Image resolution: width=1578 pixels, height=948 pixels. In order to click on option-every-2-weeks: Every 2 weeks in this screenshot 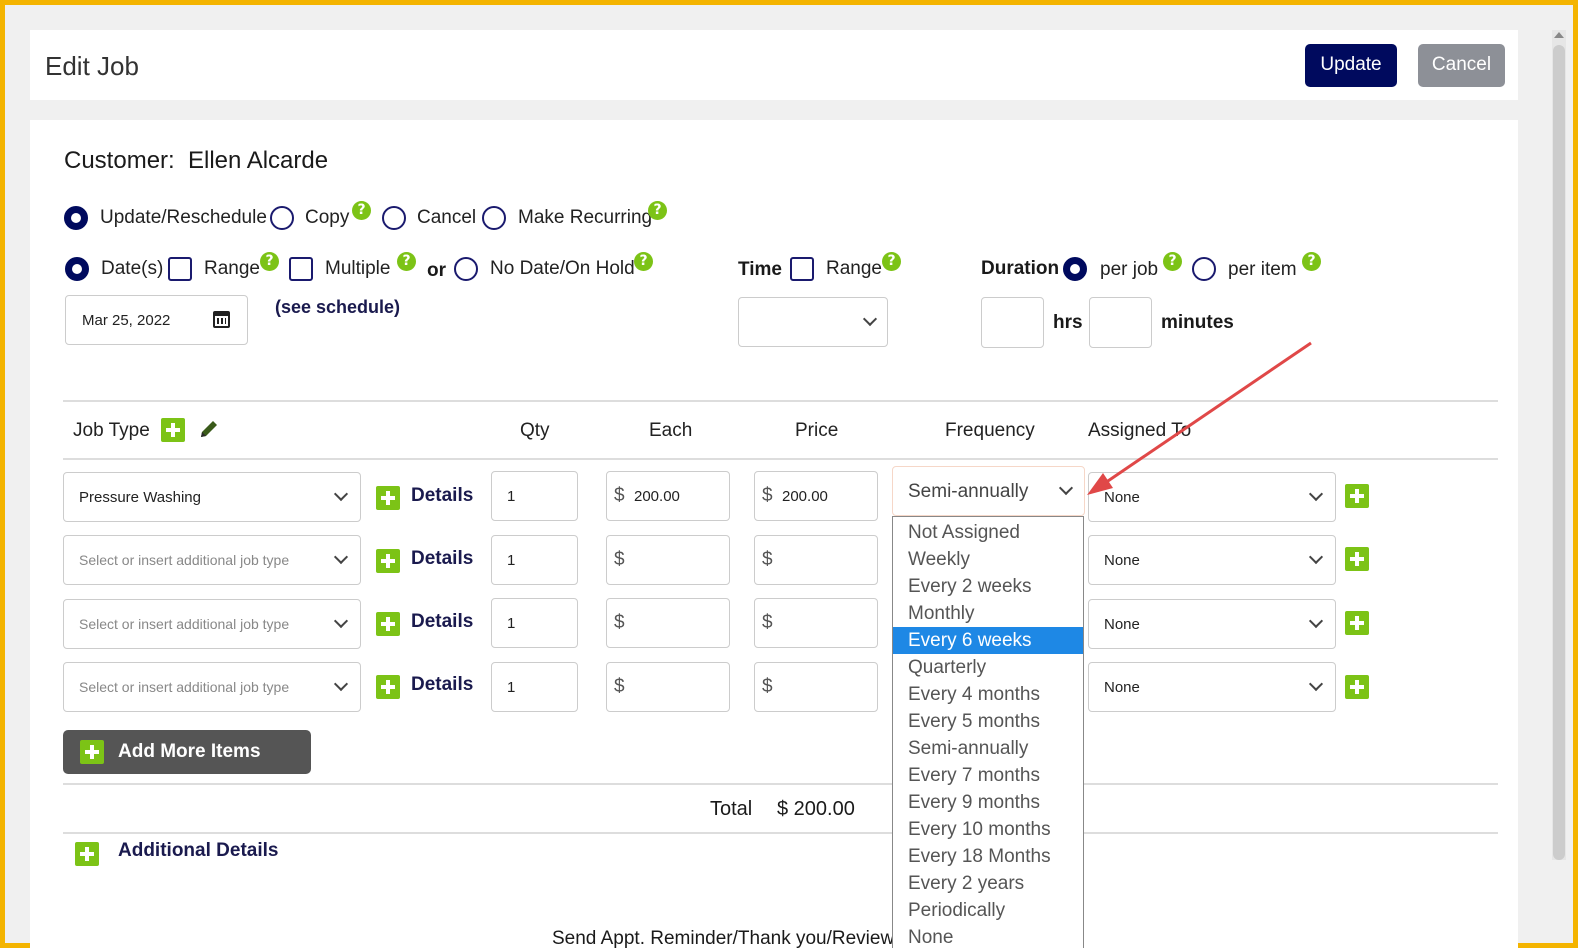, I will do `click(988, 586)`.